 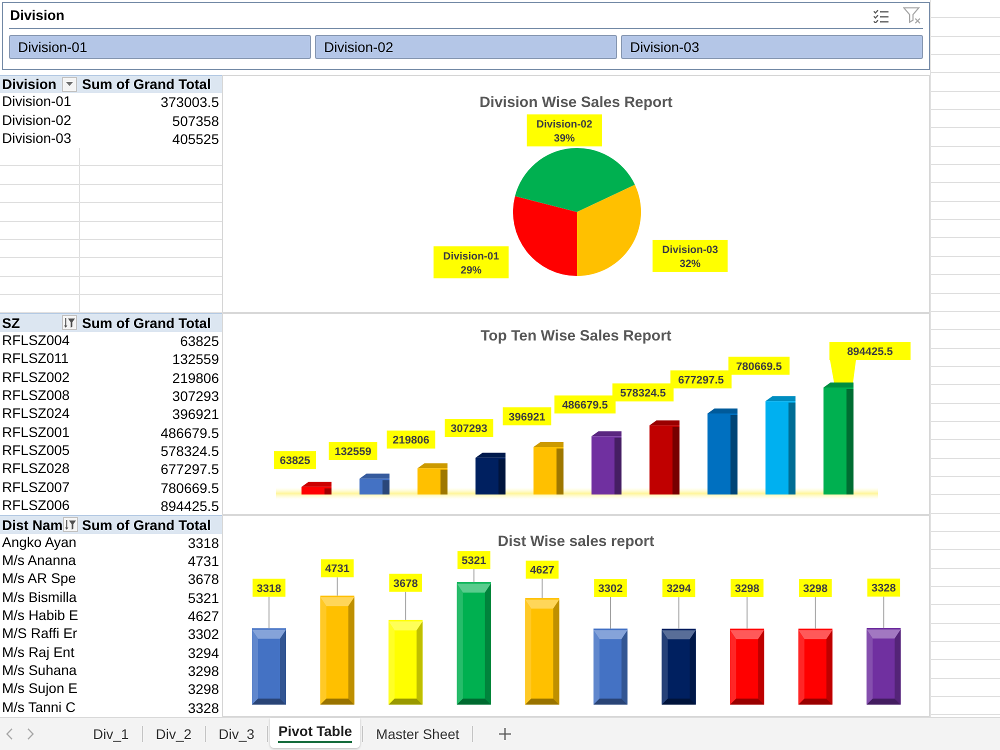 What do you see at coordinates (195, 377) in the screenshot?
I see `row-value: 219806` at bounding box center [195, 377].